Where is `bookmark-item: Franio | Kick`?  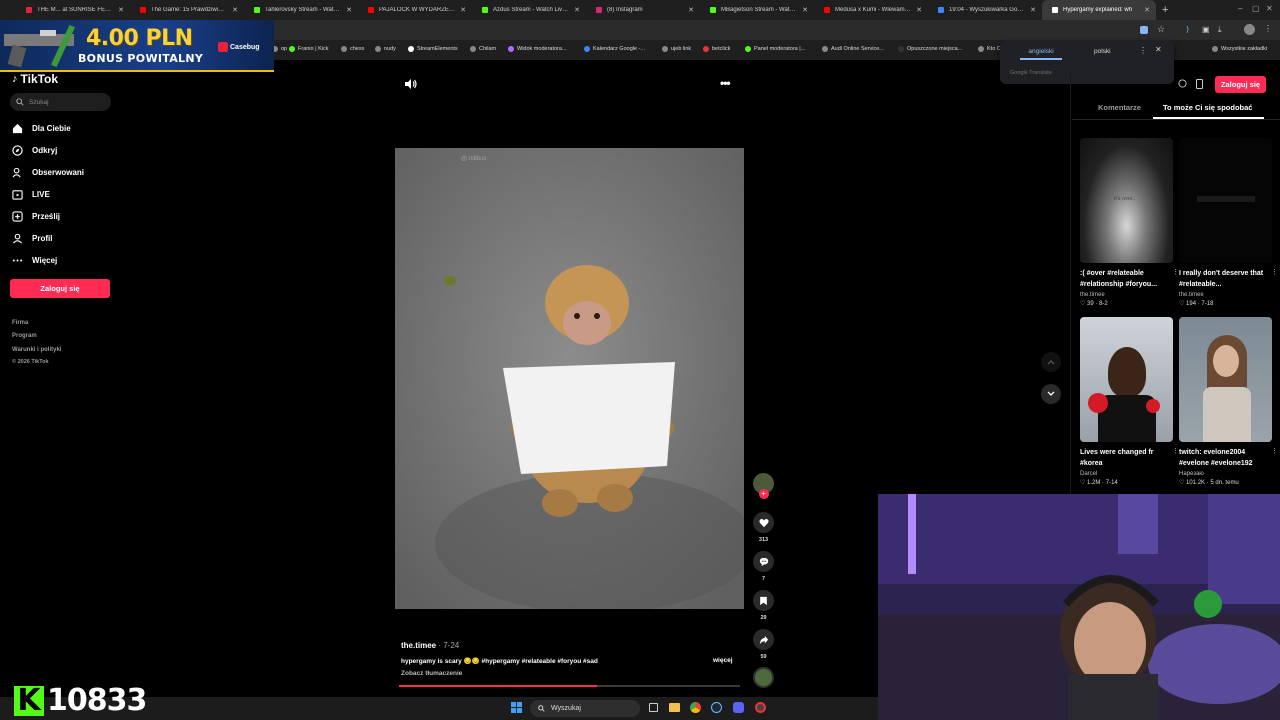 bookmark-item: Franio | Kick is located at coordinates (308, 49).